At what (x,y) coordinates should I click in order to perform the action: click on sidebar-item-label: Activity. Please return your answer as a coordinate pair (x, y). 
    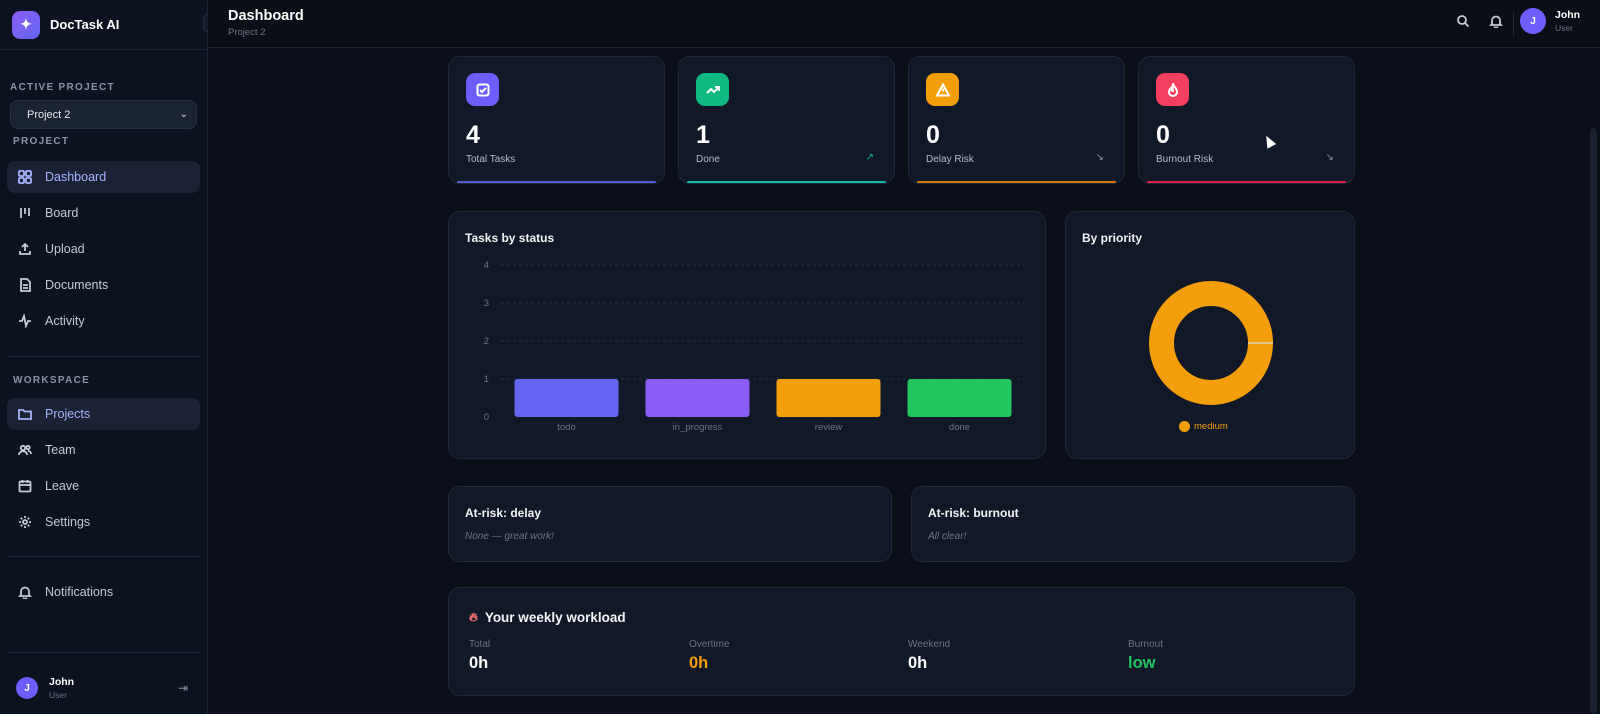
    Looking at the image, I should click on (65, 321).